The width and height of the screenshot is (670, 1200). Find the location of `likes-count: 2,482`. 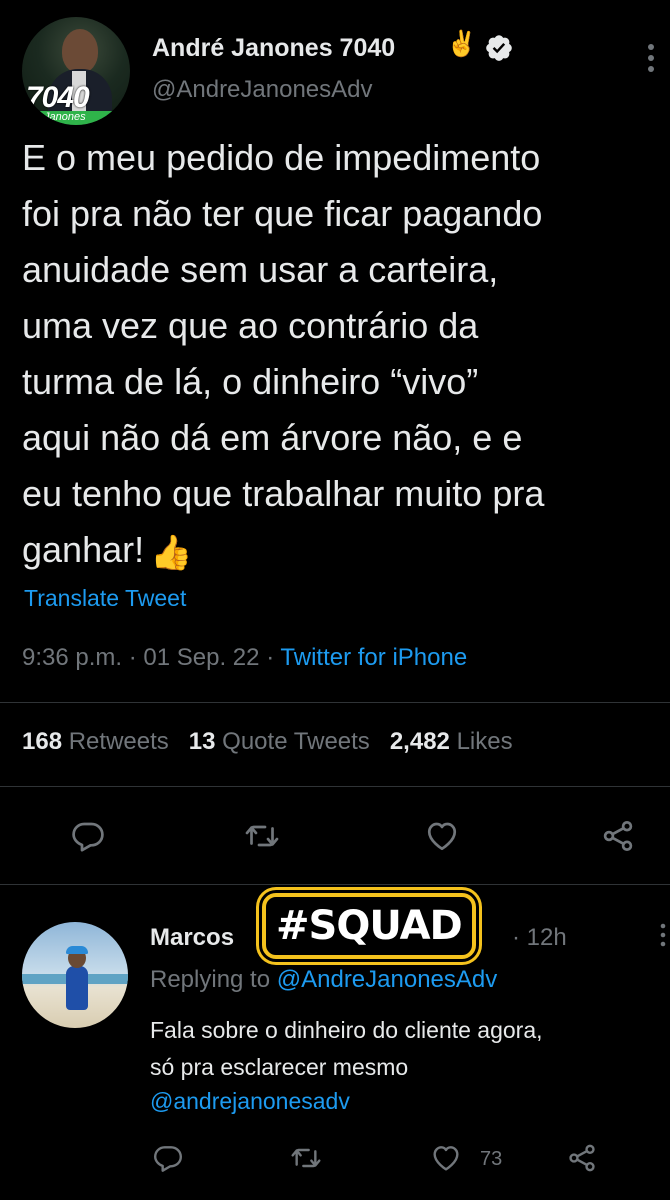

likes-count: 2,482 is located at coordinates (419, 741).